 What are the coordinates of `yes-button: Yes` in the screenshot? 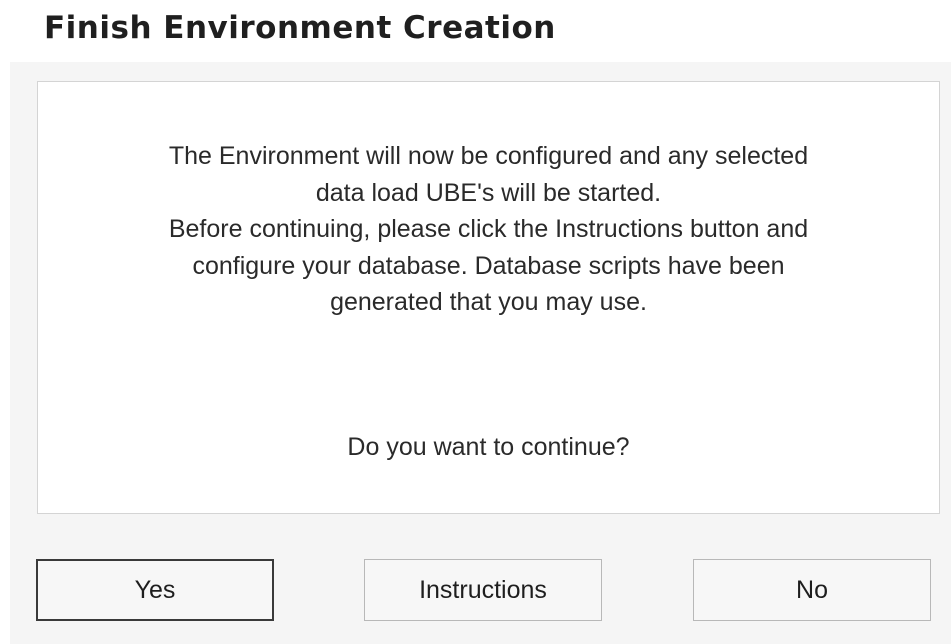 It's located at (155, 590).